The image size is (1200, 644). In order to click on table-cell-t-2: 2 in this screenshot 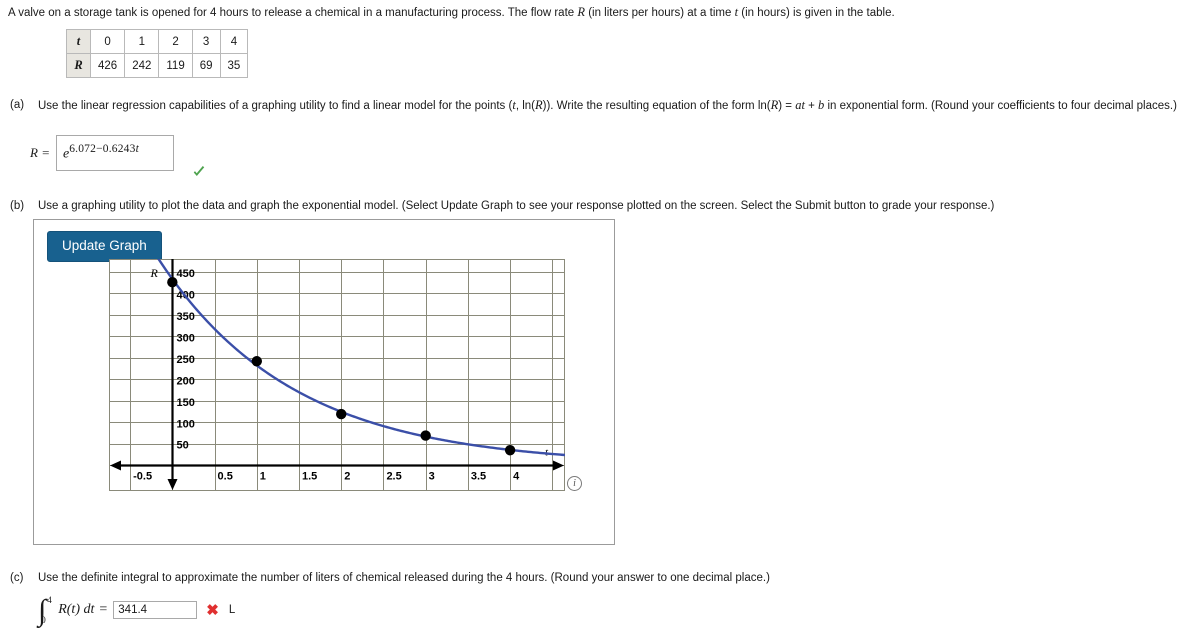, I will do `click(175, 41)`.